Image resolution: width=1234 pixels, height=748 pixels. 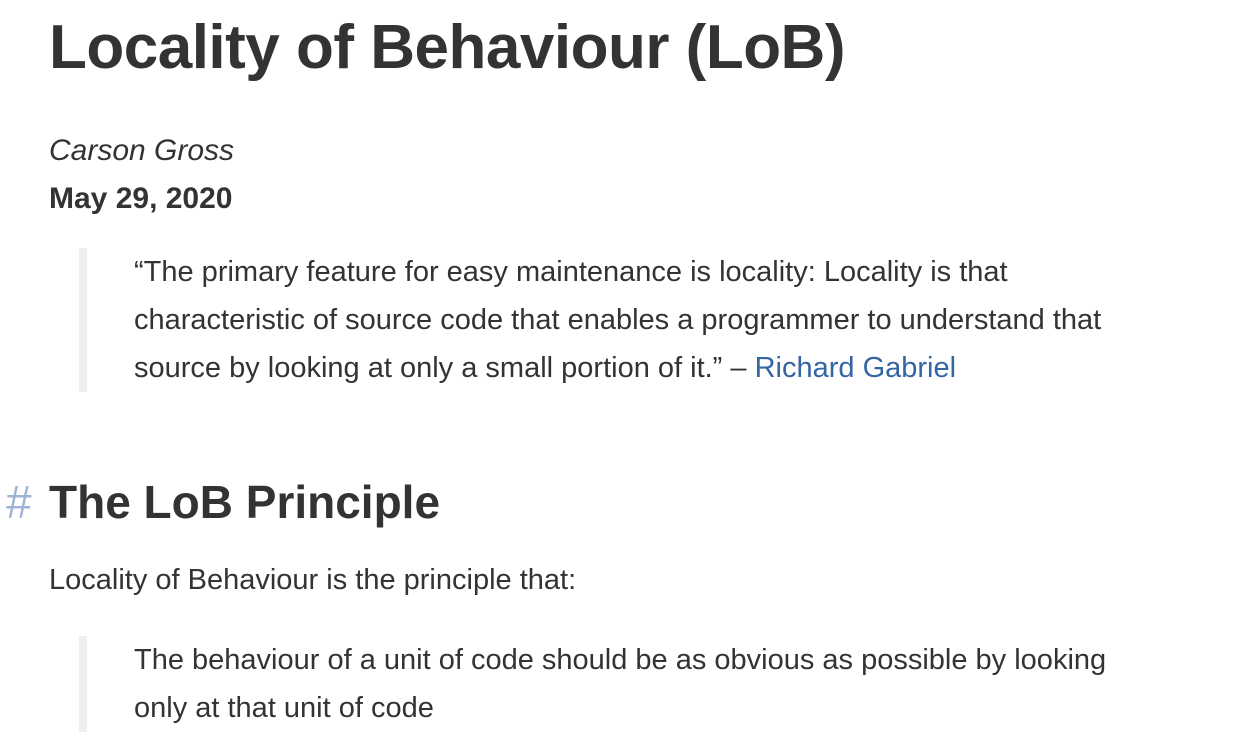 I want to click on publish-date: May 29, 2020, so click(x=141, y=198).